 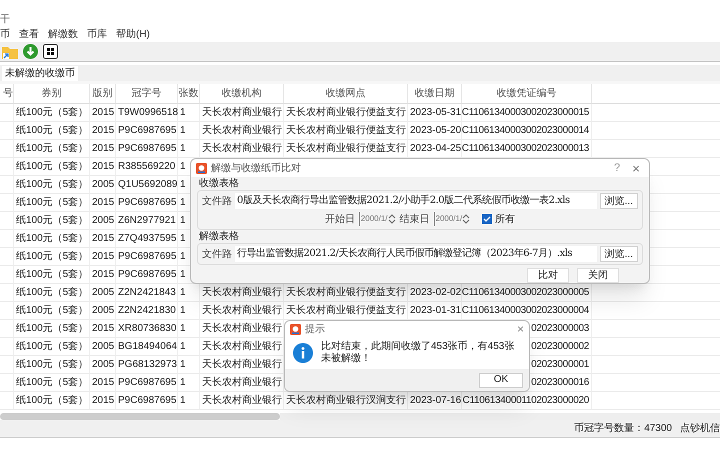 I want to click on scrollbar-thumb, so click(x=140, y=416).